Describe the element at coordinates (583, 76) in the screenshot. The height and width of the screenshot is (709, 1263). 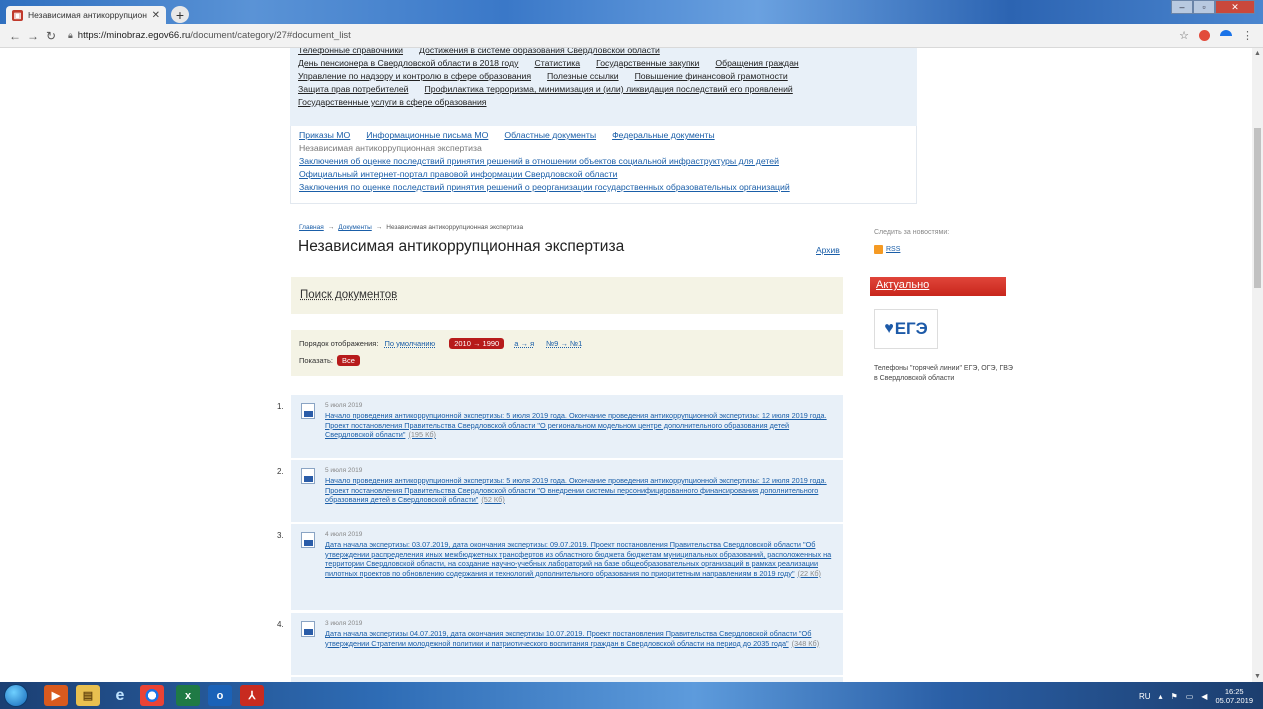
I see `nav-link: Полезные ссылки` at that location.